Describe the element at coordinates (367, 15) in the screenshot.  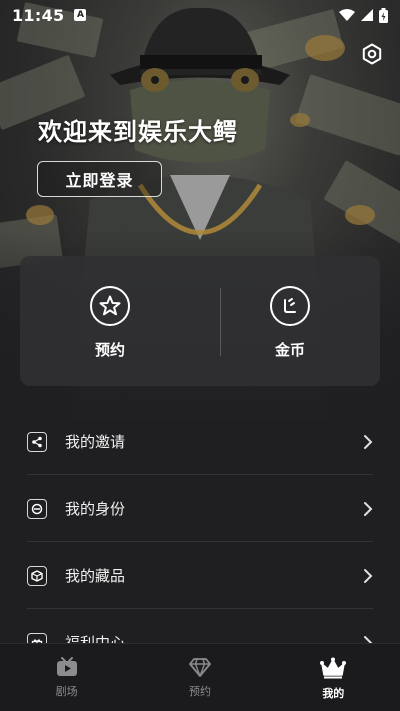
I see `signal-icon` at that location.